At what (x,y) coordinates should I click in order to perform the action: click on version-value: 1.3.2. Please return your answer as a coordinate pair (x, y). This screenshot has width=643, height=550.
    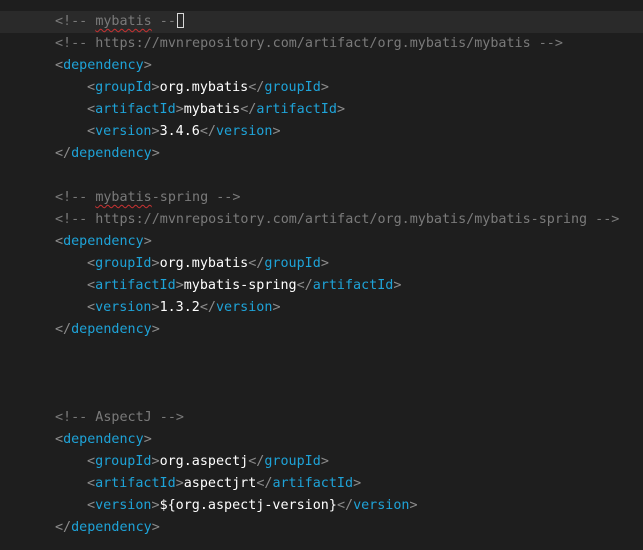
    Looking at the image, I should click on (179, 307).